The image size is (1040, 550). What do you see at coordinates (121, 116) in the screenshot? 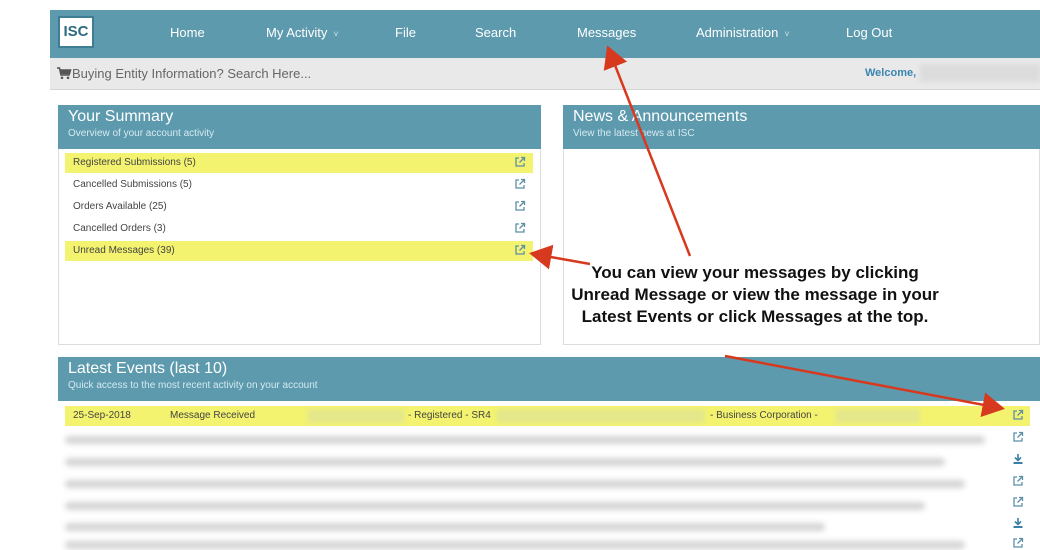
I see `summary-title: Your Summary` at bounding box center [121, 116].